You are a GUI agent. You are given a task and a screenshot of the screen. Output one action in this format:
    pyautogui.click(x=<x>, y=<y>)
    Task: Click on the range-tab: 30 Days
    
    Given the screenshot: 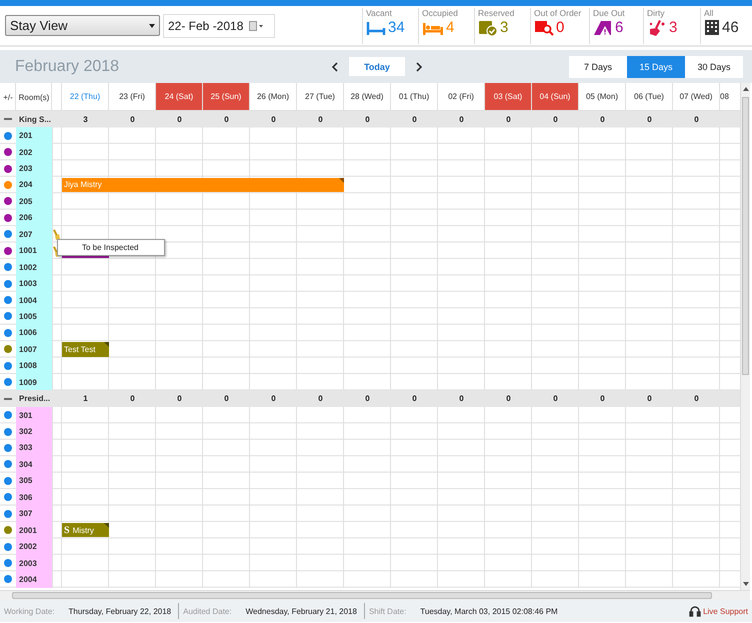 What is the action you would take?
    pyautogui.click(x=714, y=67)
    